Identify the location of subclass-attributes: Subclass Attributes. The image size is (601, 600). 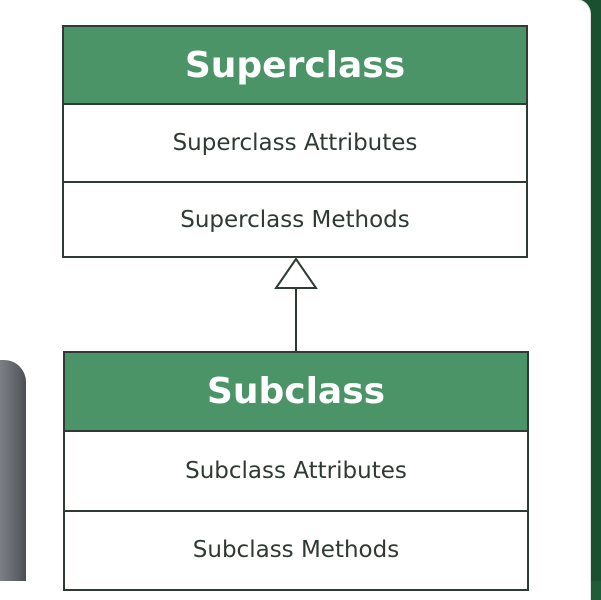
(296, 471).